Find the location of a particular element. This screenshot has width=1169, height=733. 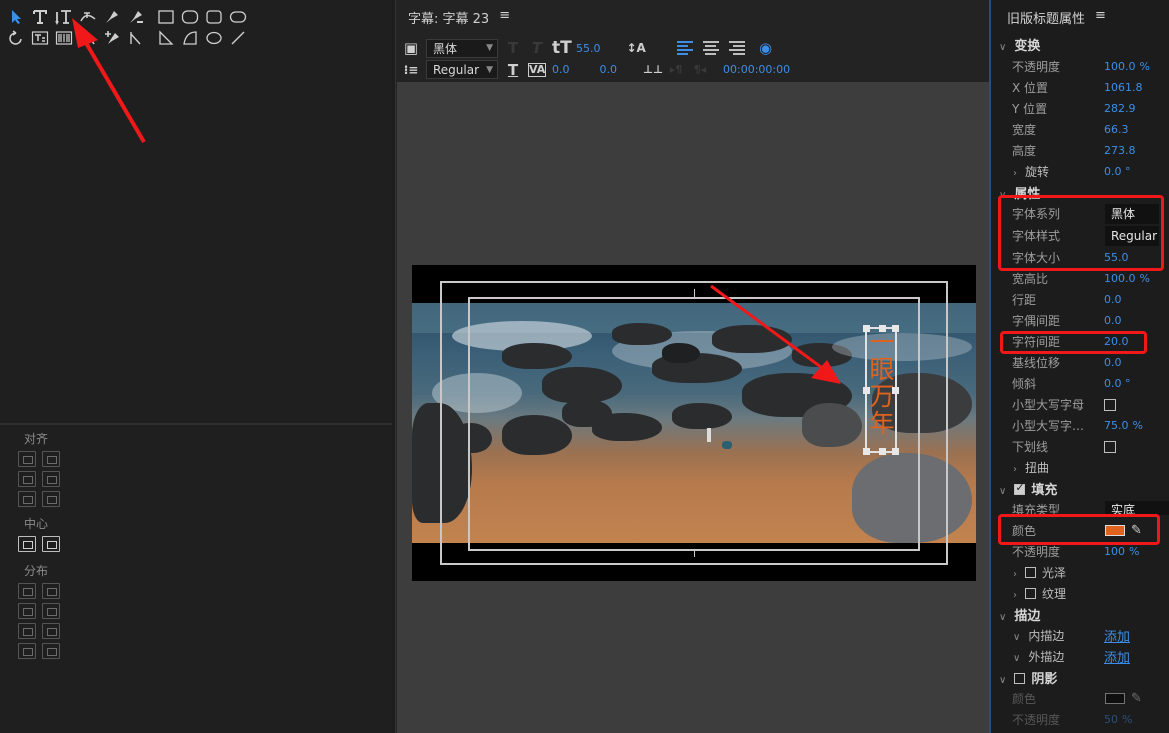

align-right-button is located at coordinates (27, 499).